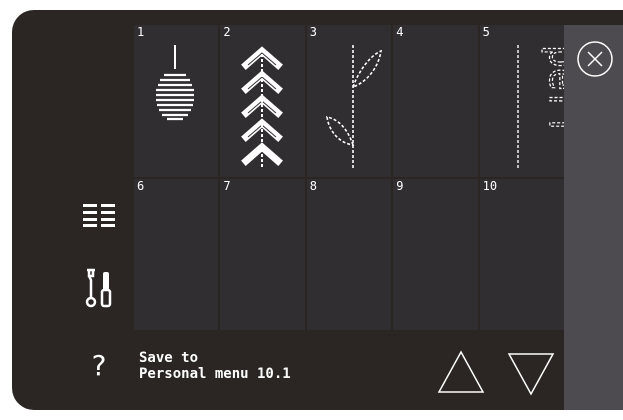 This screenshot has width=623, height=420. Describe the element at coordinates (490, 185) in the screenshot. I see `cell-number: 10` at that location.